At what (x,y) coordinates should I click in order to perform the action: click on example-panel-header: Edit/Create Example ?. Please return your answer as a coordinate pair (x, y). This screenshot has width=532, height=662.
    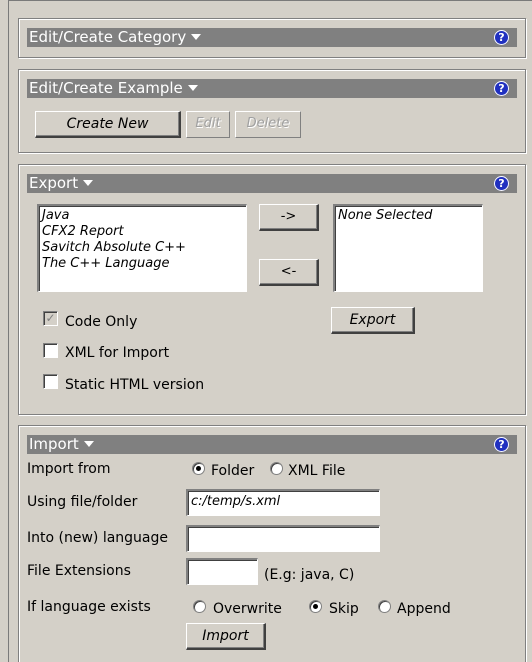
    Looking at the image, I should click on (272, 88).